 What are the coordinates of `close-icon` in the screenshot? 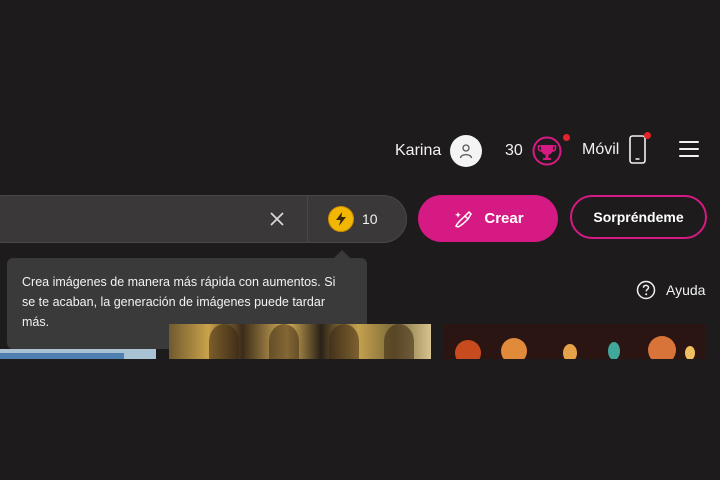 It's located at (277, 219).